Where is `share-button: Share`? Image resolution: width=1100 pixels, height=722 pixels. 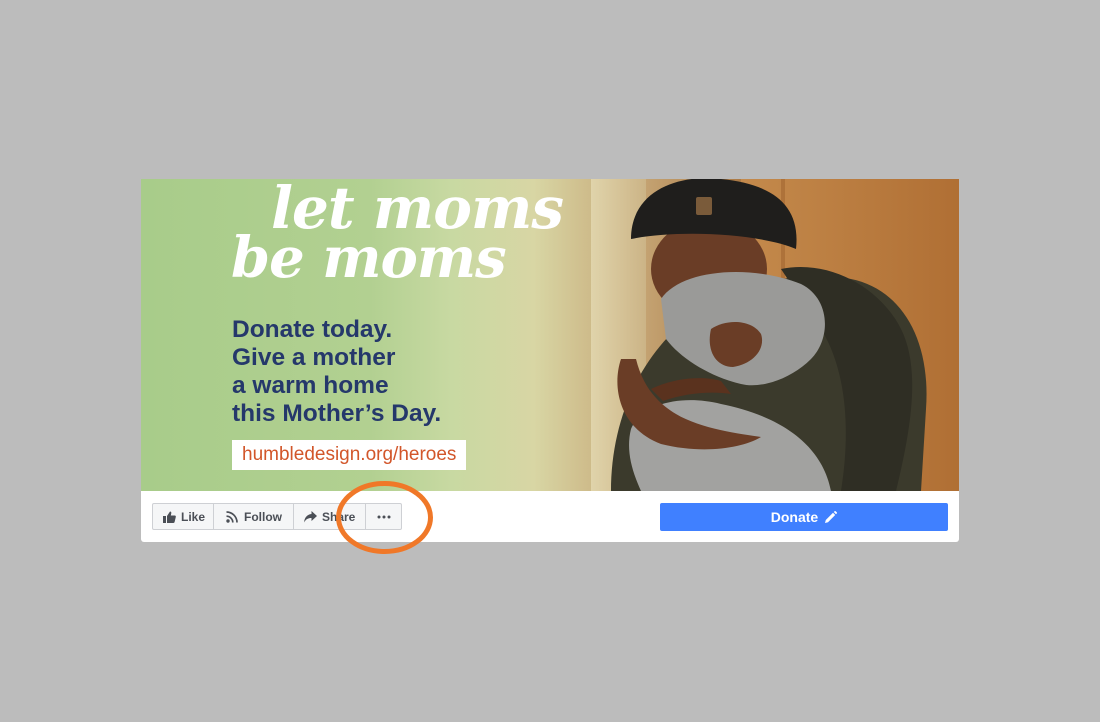 share-button: Share is located at coordinates (329, 516).